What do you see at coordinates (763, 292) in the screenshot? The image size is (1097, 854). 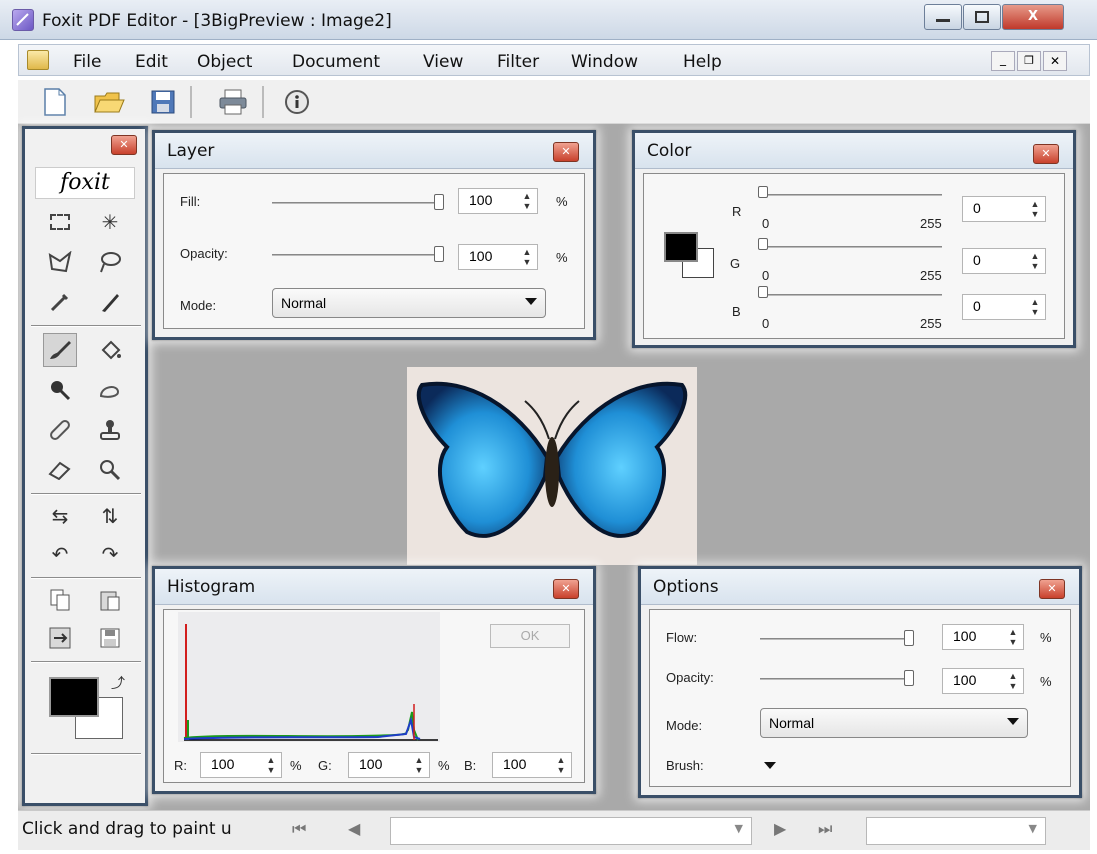 I see `b-channel-thumb` at bounding box center [763, 292].